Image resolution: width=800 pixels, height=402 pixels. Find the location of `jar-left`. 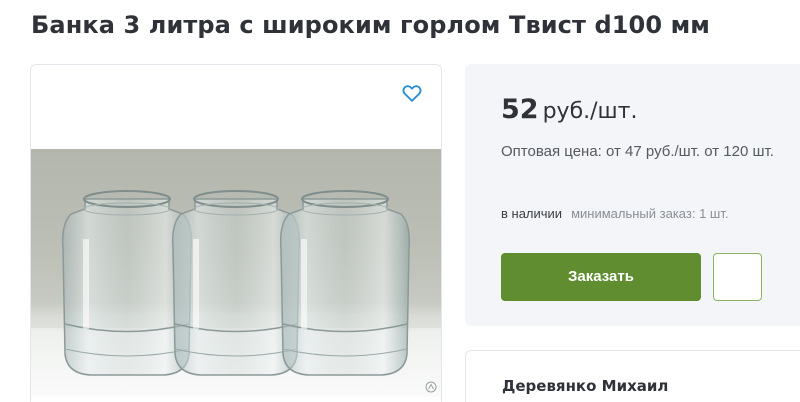

jar-left is located at coordinates (127, 283).